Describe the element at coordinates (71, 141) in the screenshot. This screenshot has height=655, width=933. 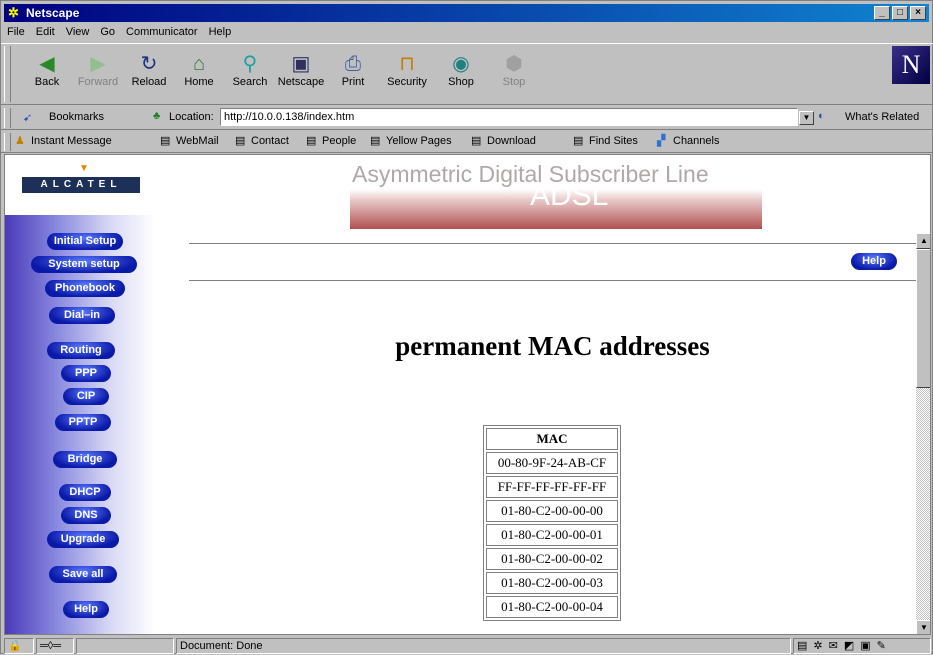
I see `instant-message-link: Instant Message` at that location.